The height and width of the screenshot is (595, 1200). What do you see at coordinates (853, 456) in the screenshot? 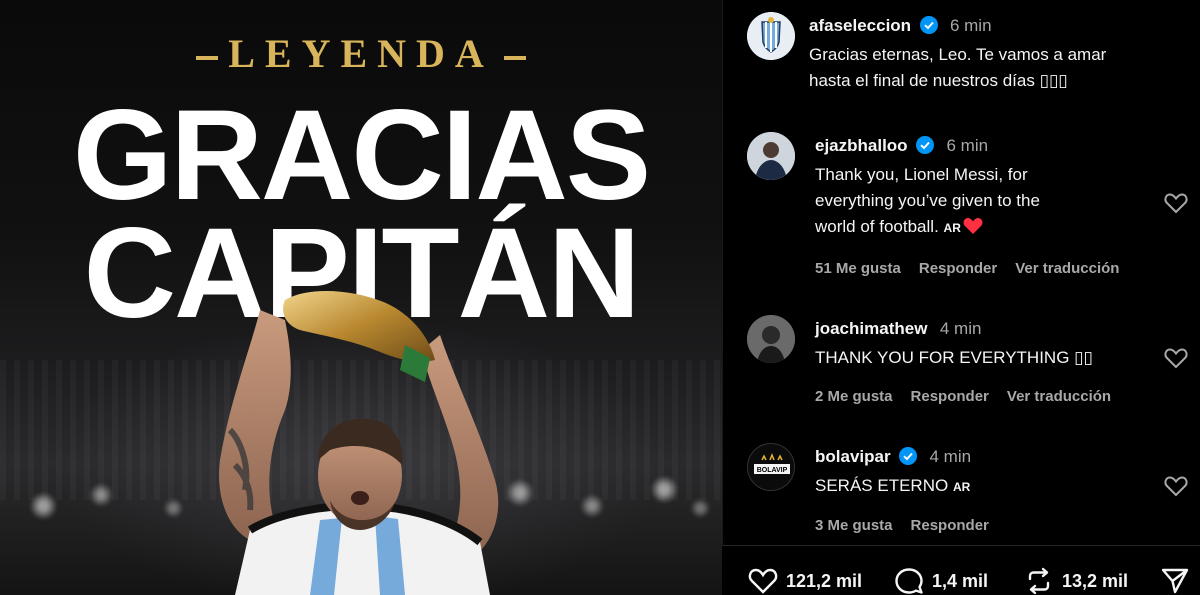
I see `comment-username: bolavipar` at bounding box center [853, 456].